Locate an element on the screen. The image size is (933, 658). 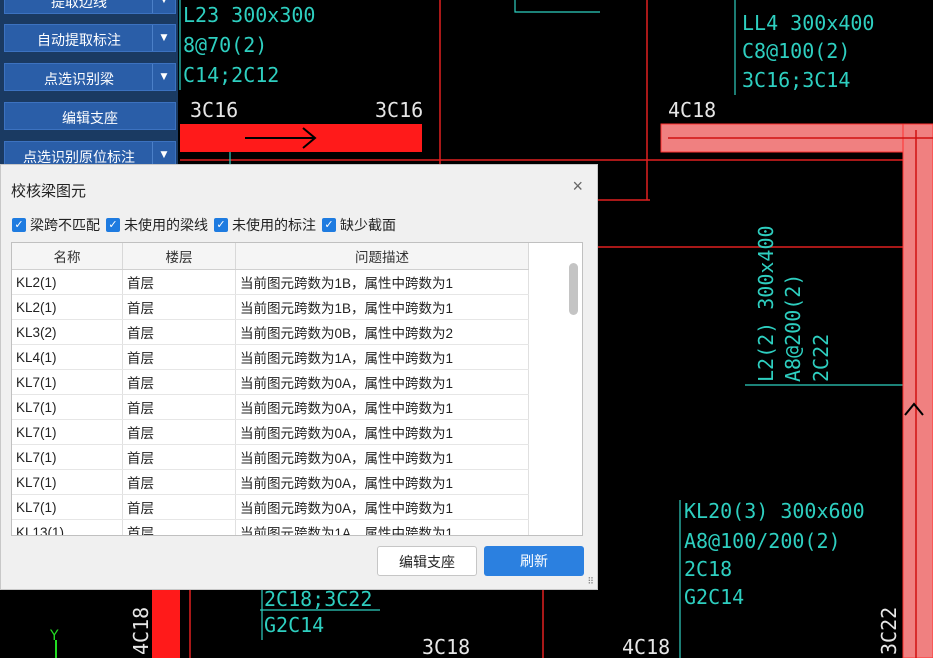
cad-top-rebar-2: 3C16 is located at coordinates (399, 110).